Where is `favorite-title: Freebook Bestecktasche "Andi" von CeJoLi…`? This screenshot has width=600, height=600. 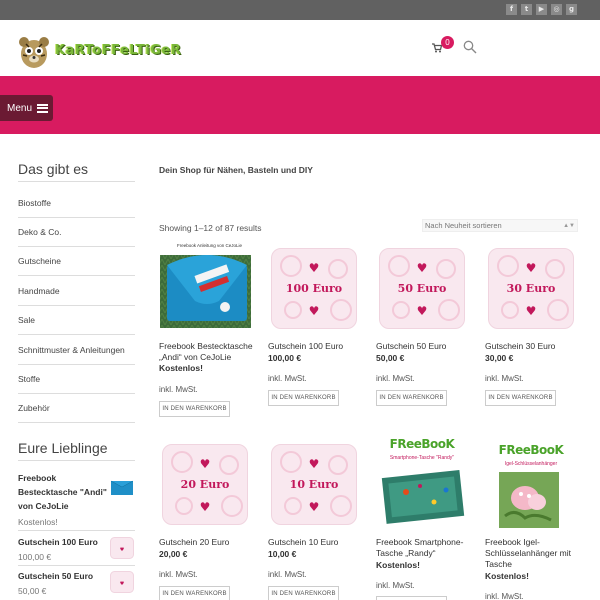 favorite-title: Freebook Bestecktasche "Andi" von CeJoLi… is located at coordinates (63, 492).